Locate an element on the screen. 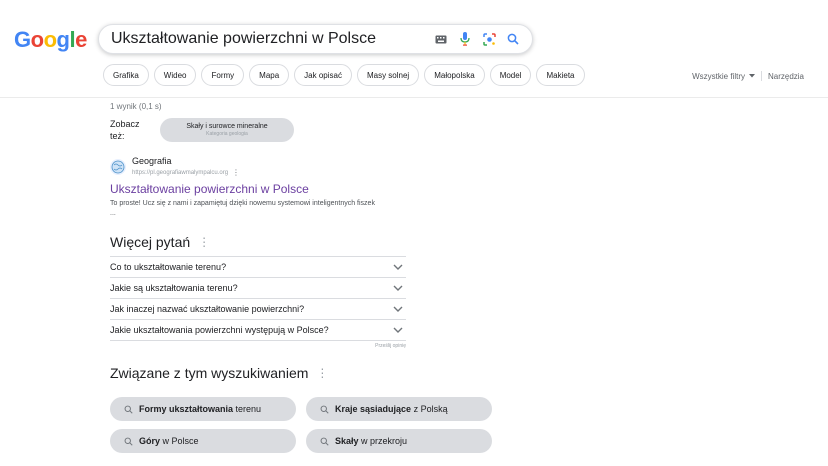 The height and width of the screenshot is (466, 828). related-bold-text: Góry is located at coordinates (150, 441).